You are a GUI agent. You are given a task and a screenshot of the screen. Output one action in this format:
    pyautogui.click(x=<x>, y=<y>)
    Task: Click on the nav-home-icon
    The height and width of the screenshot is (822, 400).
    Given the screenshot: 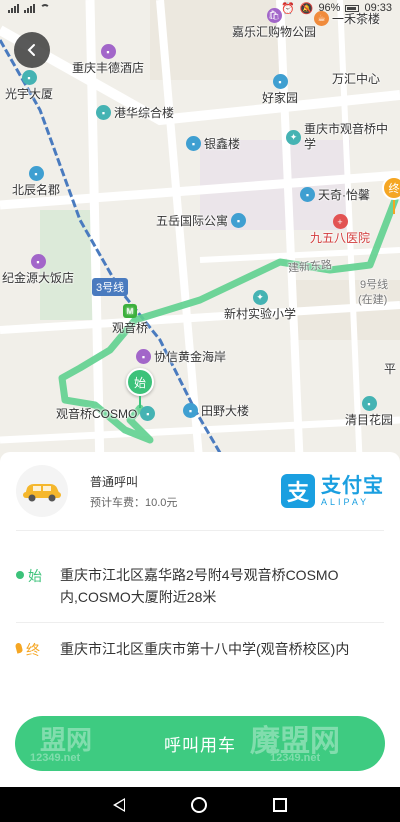 What is the action you would take?
    pyautogui.click(x=199, y=804)
    